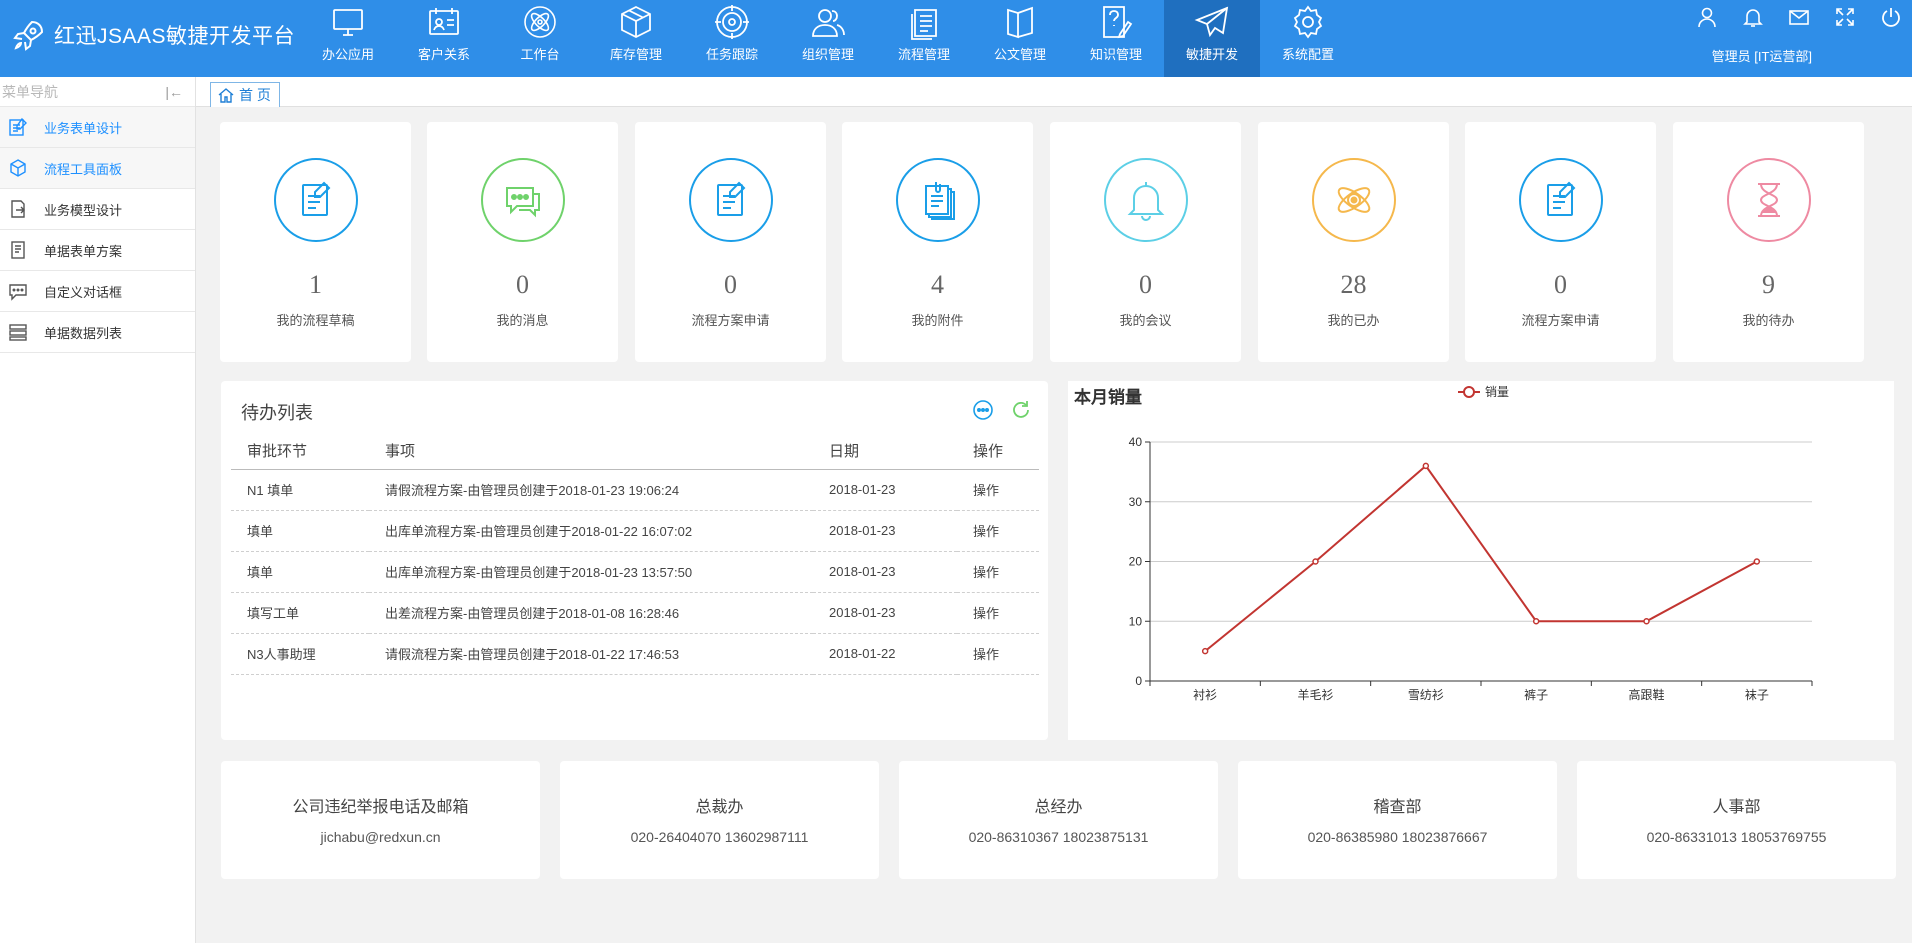  Describe the element at coordinates (732, 38) in the screenshot. I see `nav-item-task-tracking: 任务跟踪` at that location.